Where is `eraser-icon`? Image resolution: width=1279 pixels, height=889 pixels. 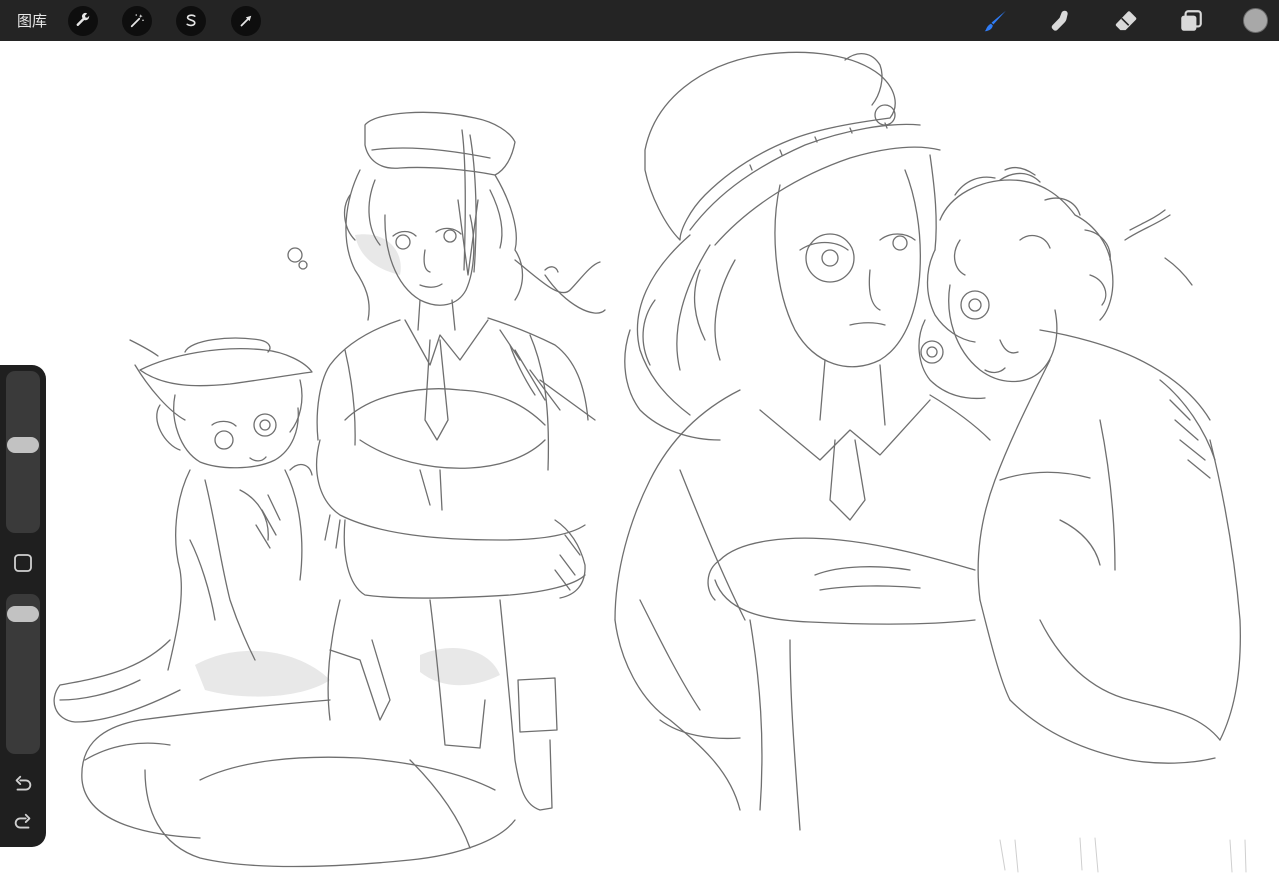
eraser-icon is located at coordinates (1126, 21).